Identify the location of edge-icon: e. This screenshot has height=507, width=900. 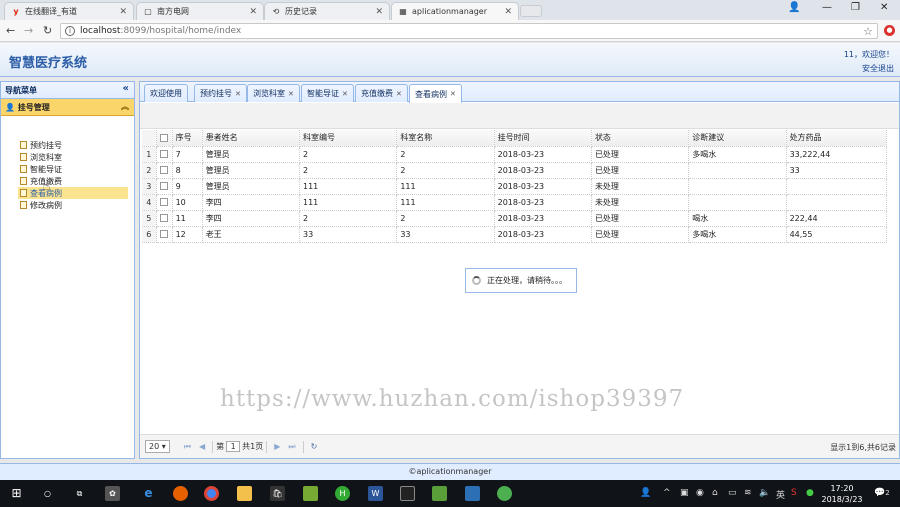
(148, 493).